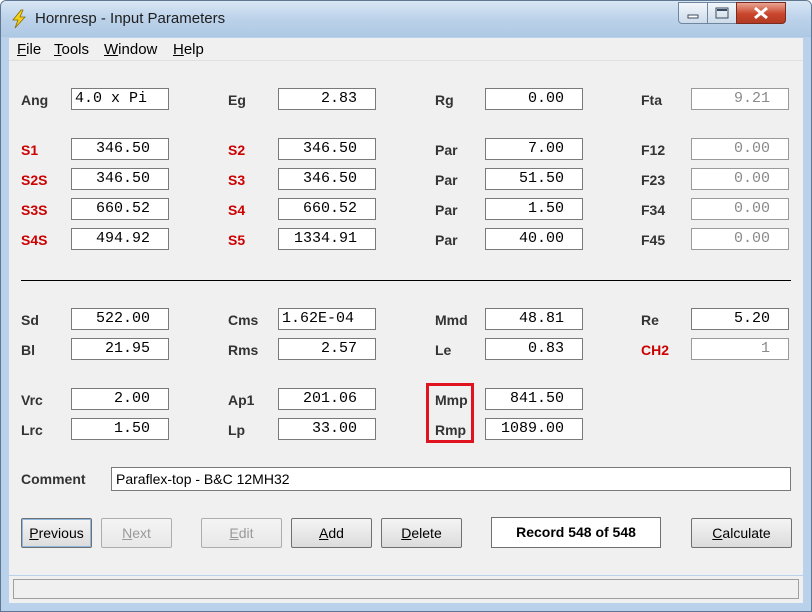 This screenshot has height=612, width=812. I want to click on close-icon, so click(761, 13).